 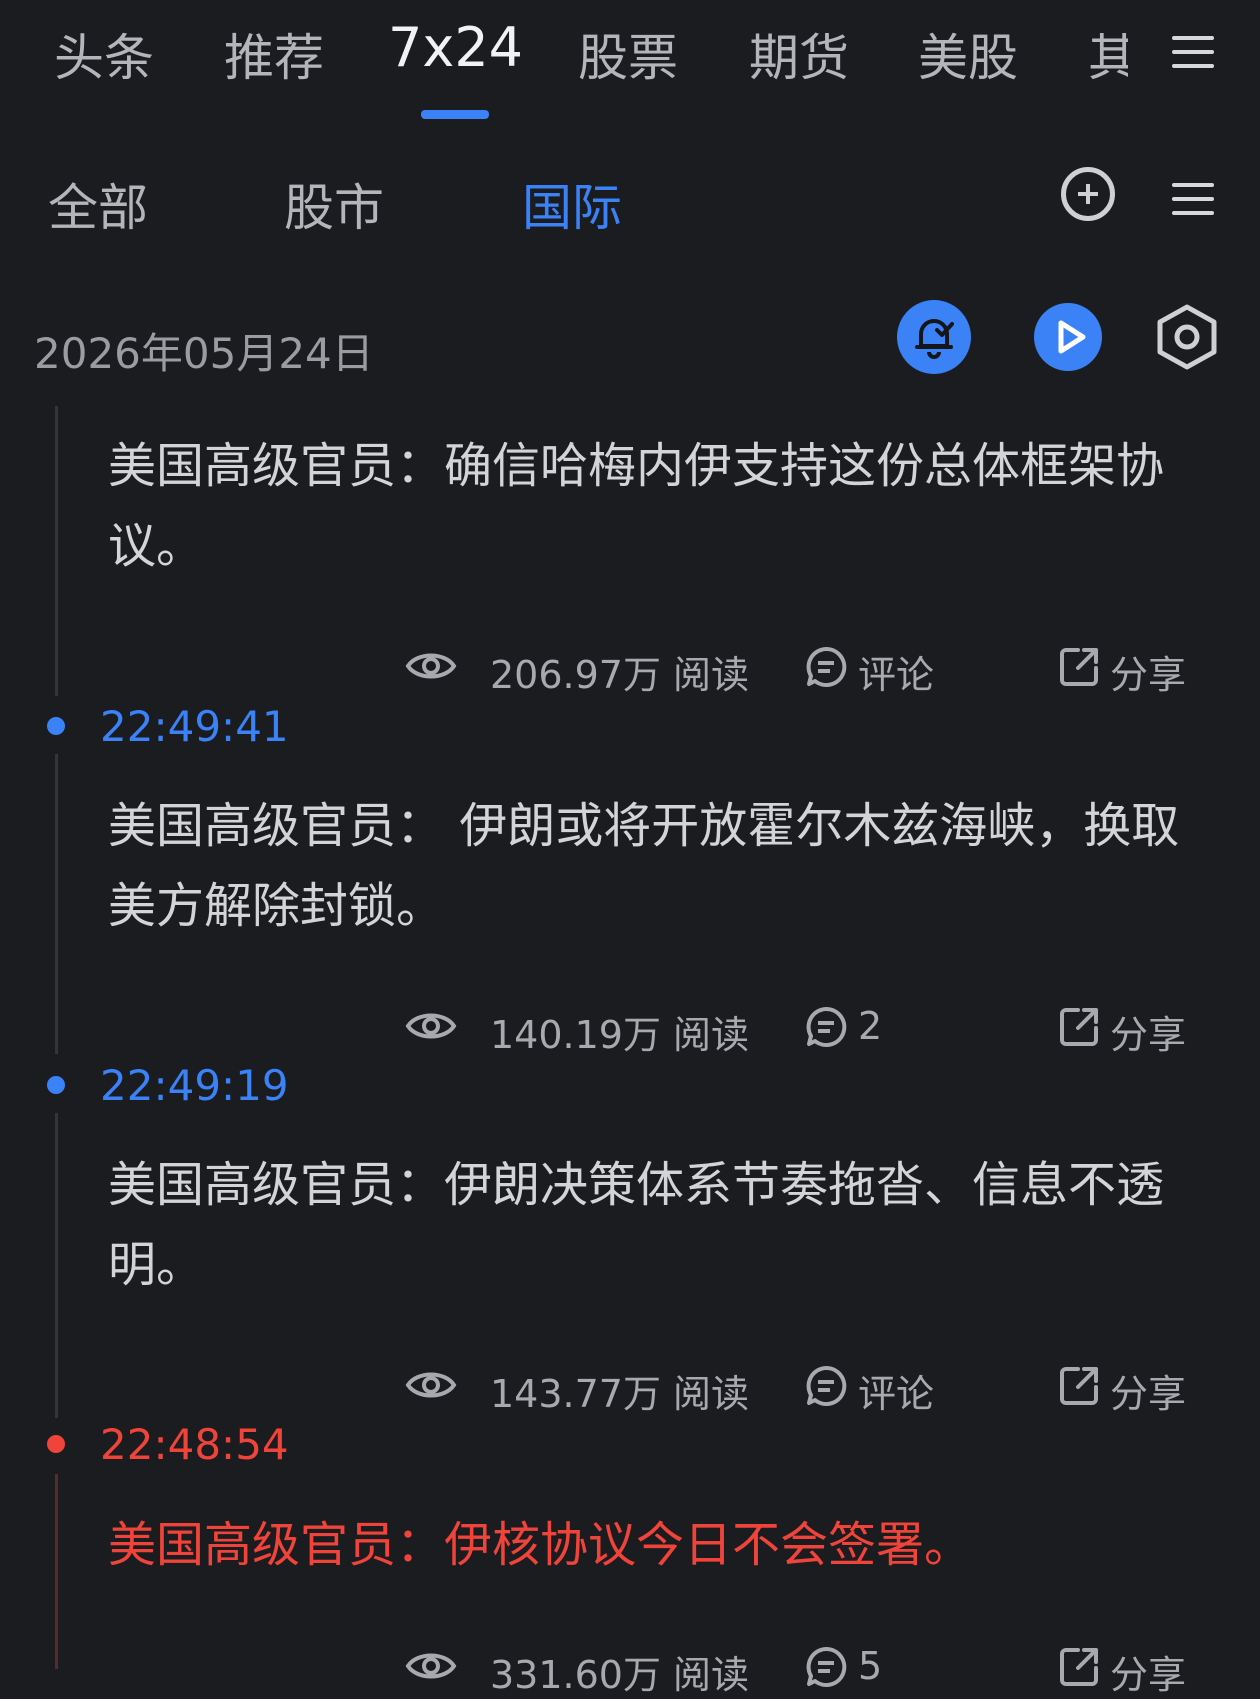 What do you see at coordinates (204, 353) in the screenshot?
I see `date-label: 2026年05月24日` at bounding box center [204, 353].